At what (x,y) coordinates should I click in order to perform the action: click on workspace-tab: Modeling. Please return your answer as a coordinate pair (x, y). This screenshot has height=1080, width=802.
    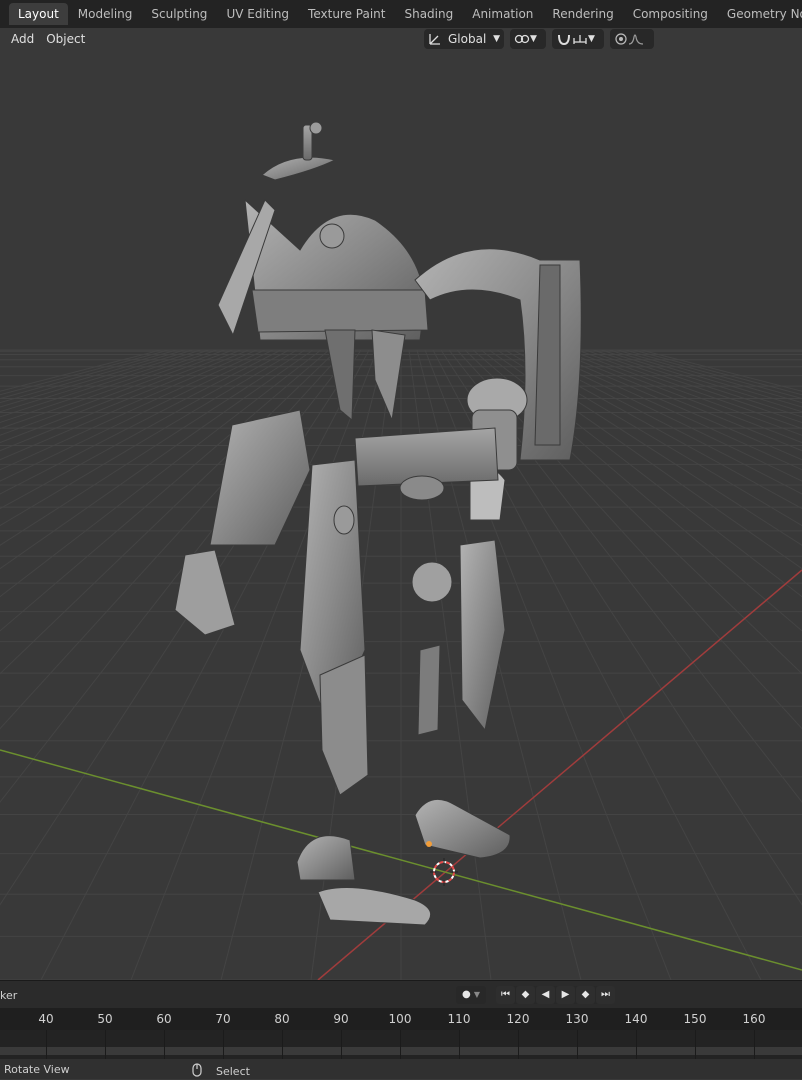
    Looking at the image, I should click on (105, 14).